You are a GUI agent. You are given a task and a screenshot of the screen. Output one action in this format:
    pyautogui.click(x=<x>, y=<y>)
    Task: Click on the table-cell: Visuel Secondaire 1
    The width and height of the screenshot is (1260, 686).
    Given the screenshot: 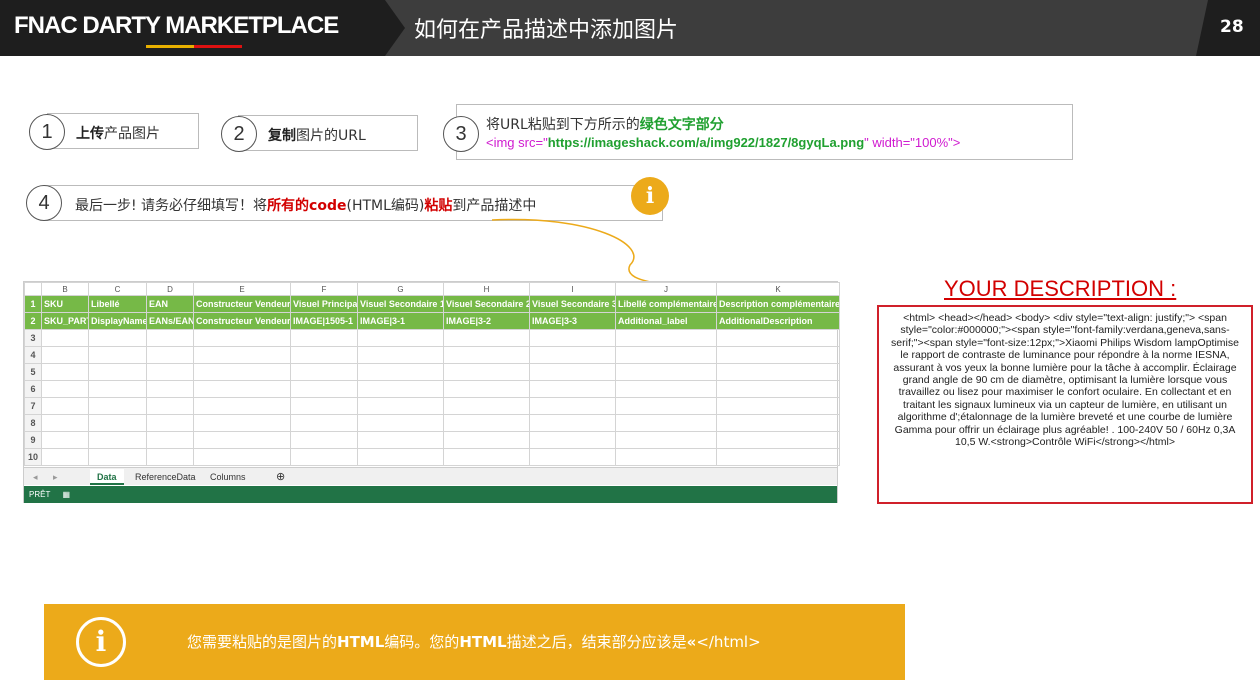 What is the action you would take?
    pyautogui.click(x=400, y=304)
    